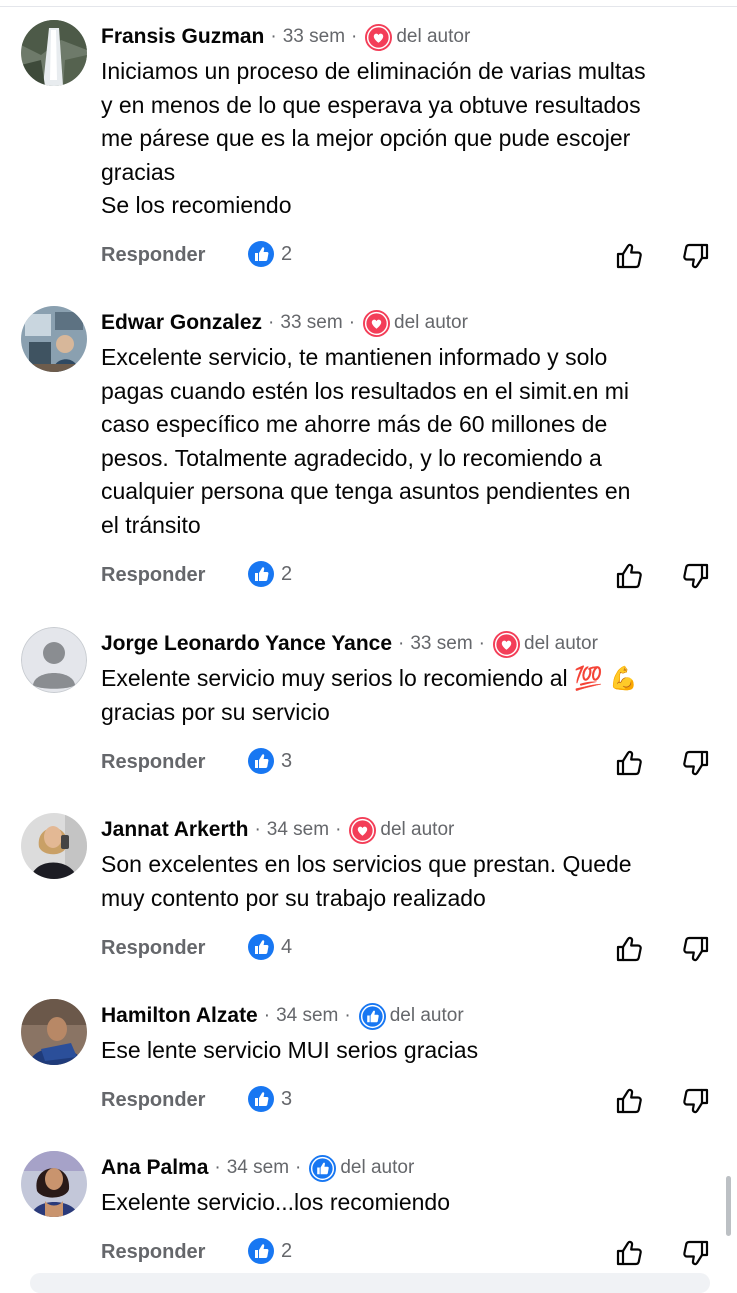 This screenshot has height=1293, width=737. What do you see at coordinates (54, 53) in the screenshot?
I see `avatar-fransis-guzman` at bounding box center [54, 53].